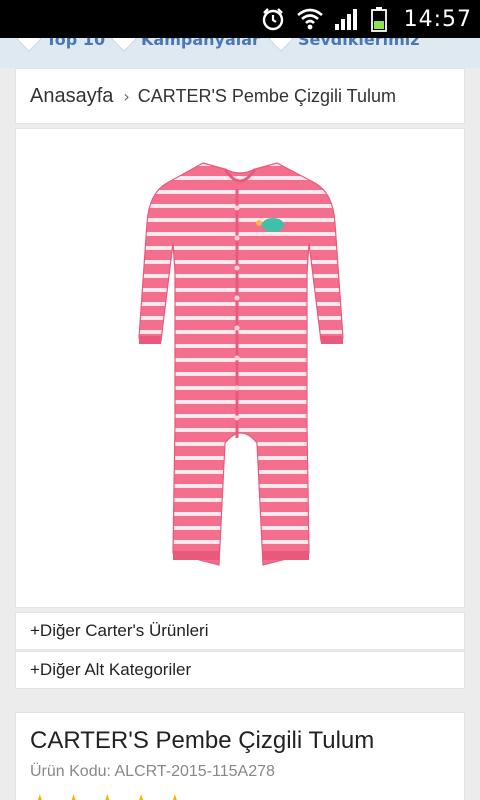 The width and height of the screenshot is (480, 800). What do you see at coordinates (378, 19) in the screenshot?
I see `battery-icon` at bounding box center [378, 19].